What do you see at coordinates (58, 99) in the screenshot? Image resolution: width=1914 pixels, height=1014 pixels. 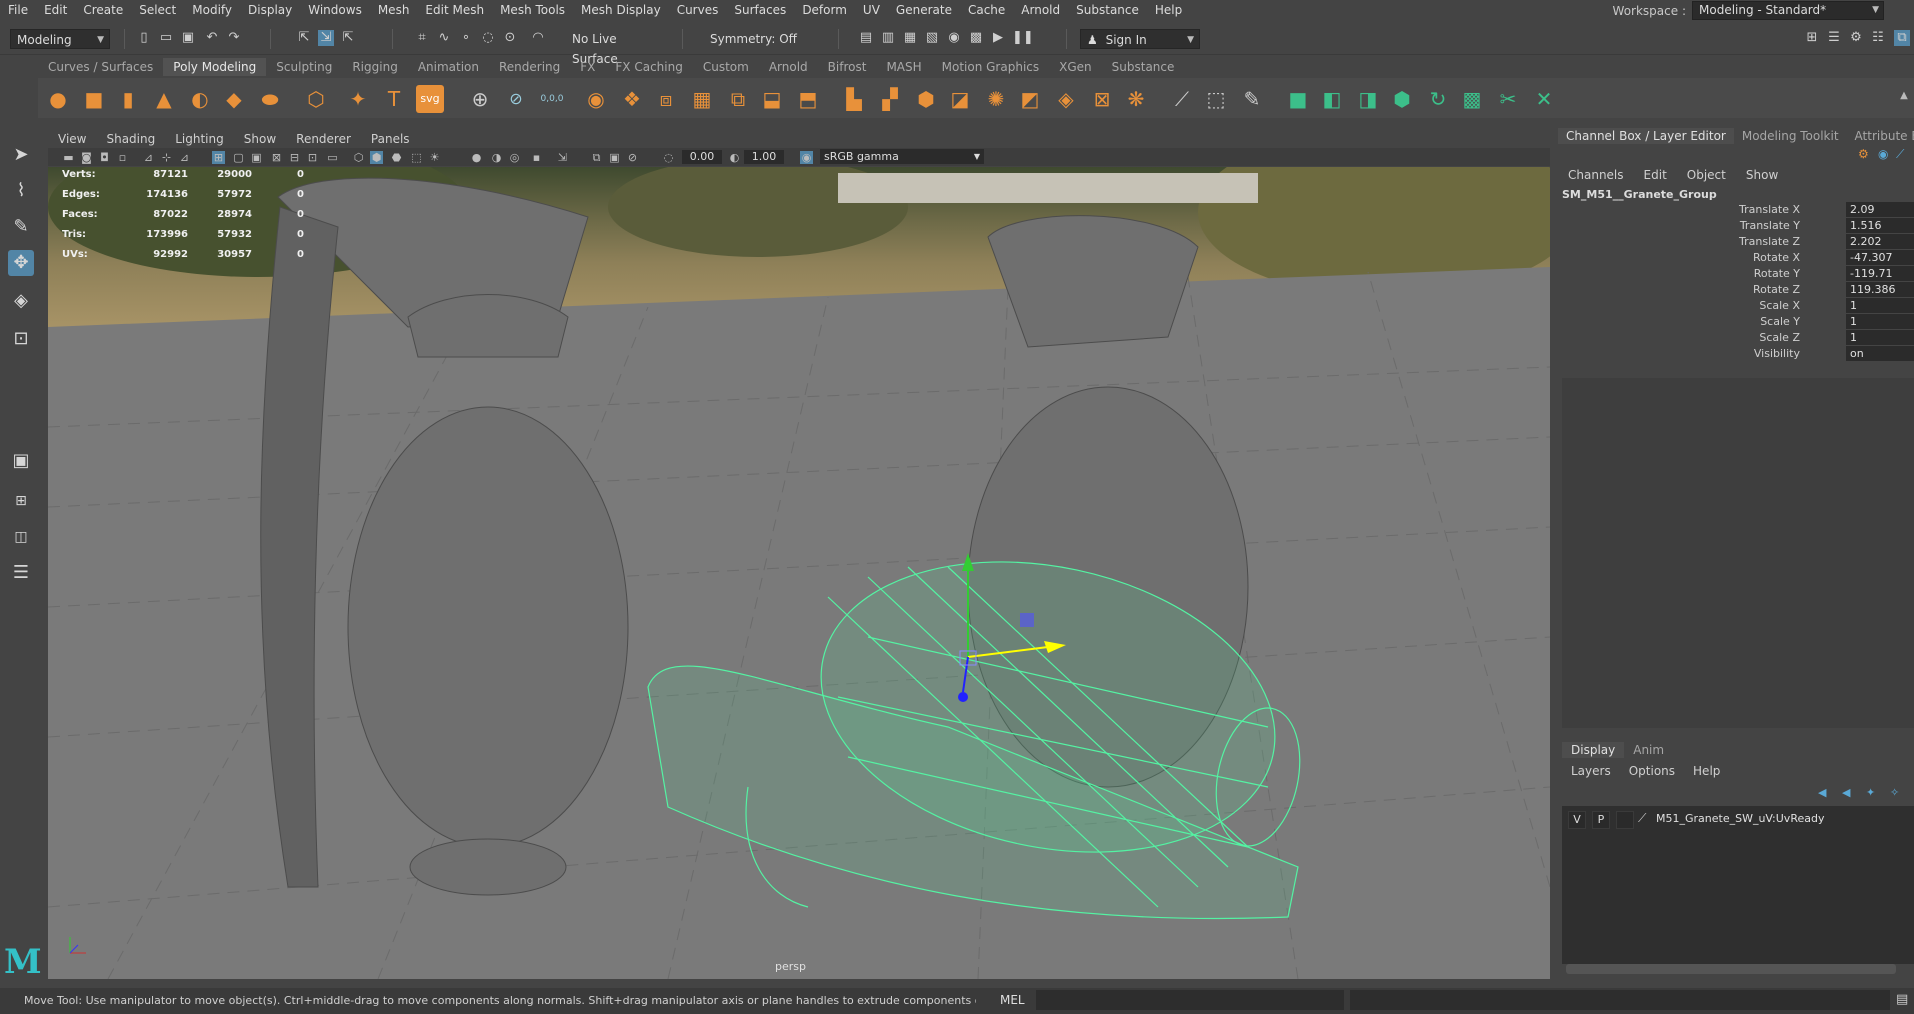 I see `poly-sphere-icon: ●` at bounding box center [58, 99].